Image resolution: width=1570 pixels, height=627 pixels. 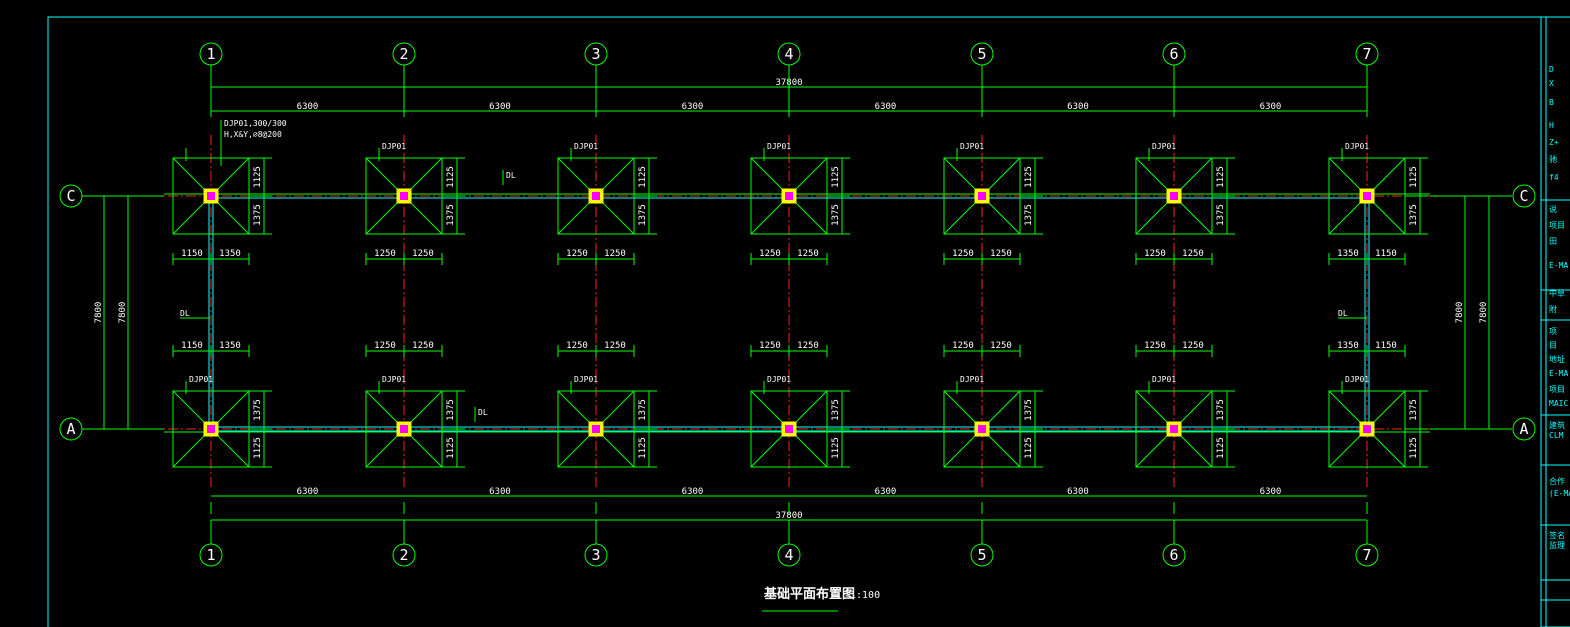 I want to click on title-block-label: X, so click(x=1551, y=83).